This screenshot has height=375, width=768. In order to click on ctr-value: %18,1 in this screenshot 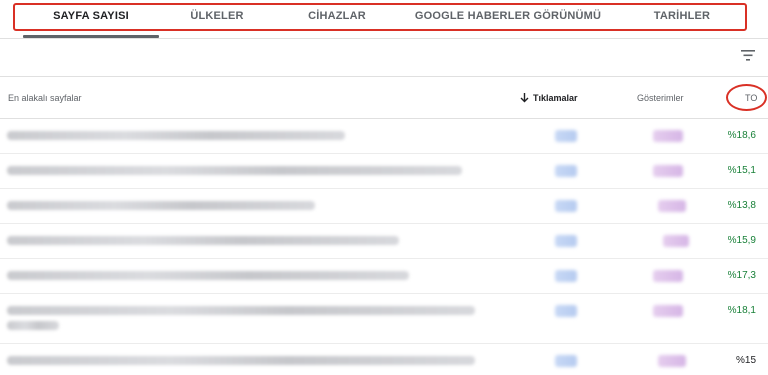, I will do `click(741, 310)`.